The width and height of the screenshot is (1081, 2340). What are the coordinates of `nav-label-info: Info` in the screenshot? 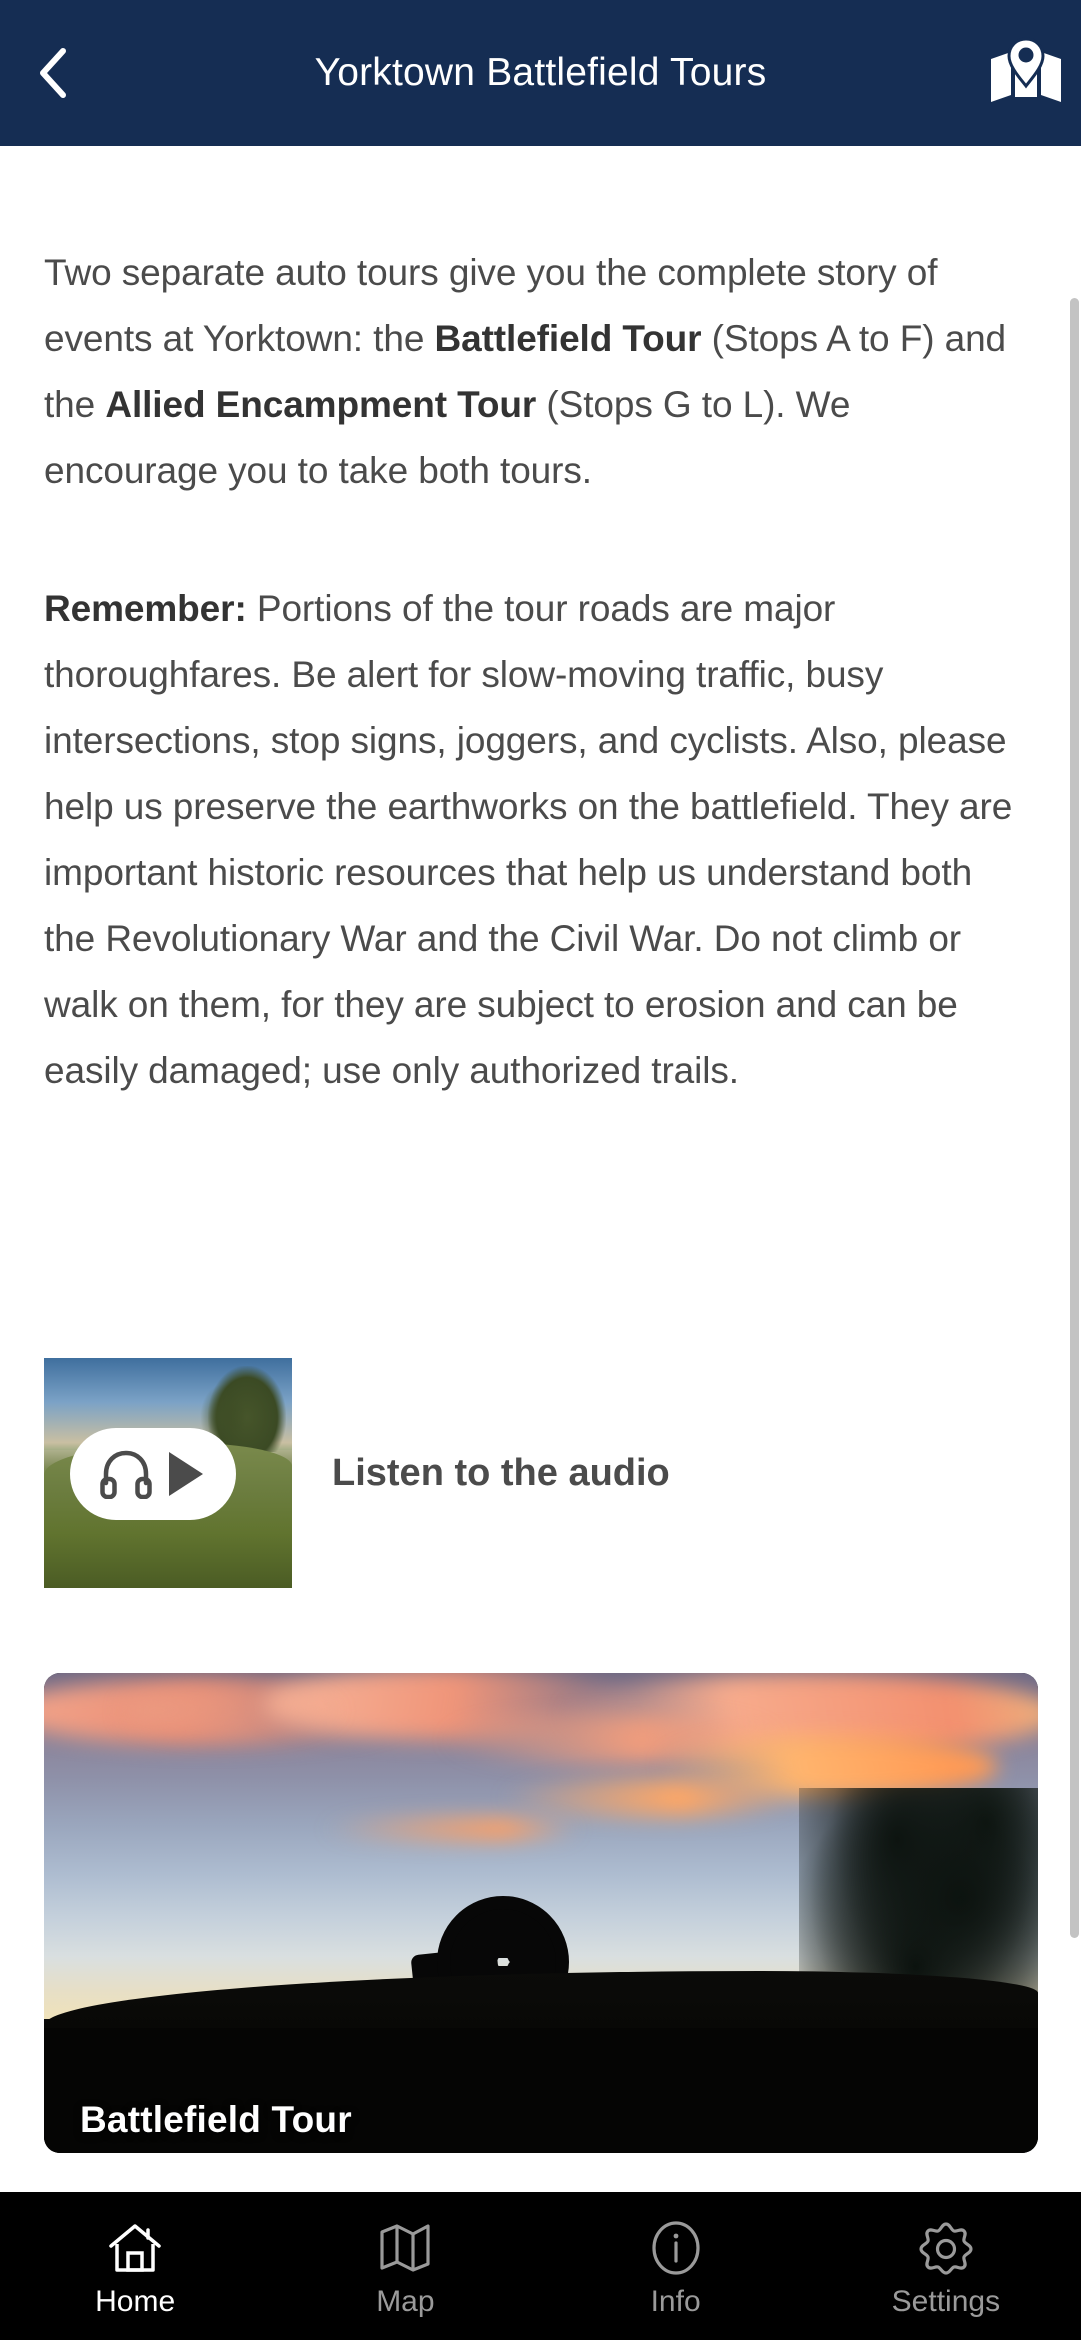 It's located at (675, 2301).